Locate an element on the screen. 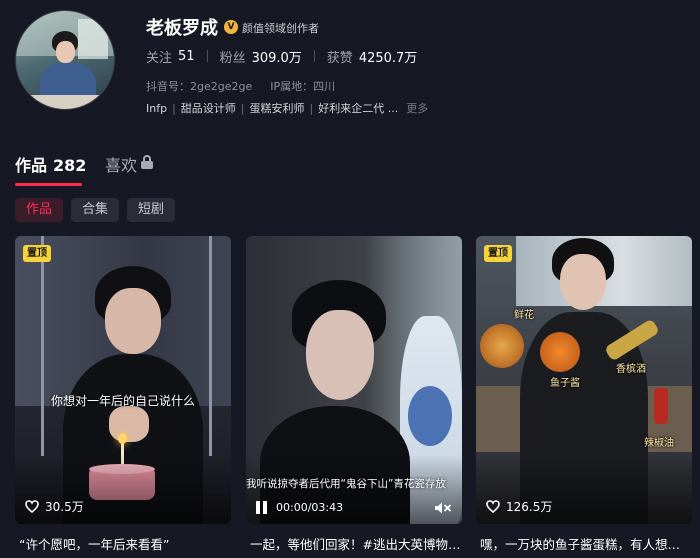  filter-chip-collections: 合集 is located at coordinates (95, 210).